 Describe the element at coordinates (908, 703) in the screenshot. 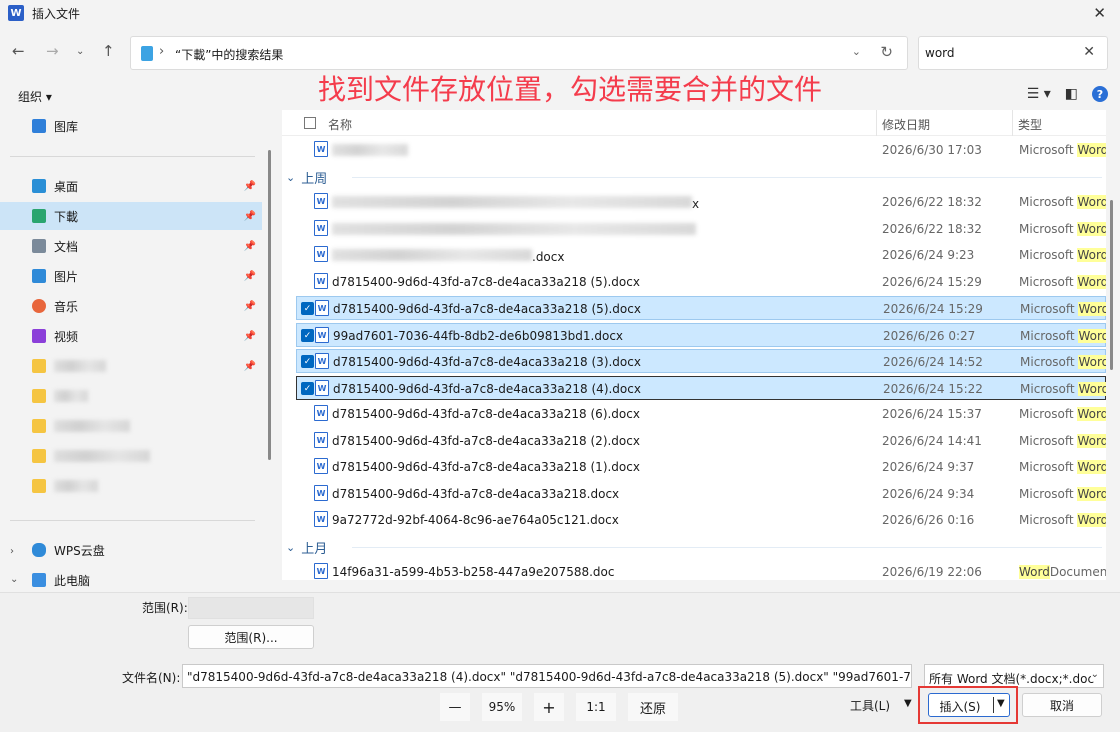

I see `tools-dropdown-icon: ▼` at that location.